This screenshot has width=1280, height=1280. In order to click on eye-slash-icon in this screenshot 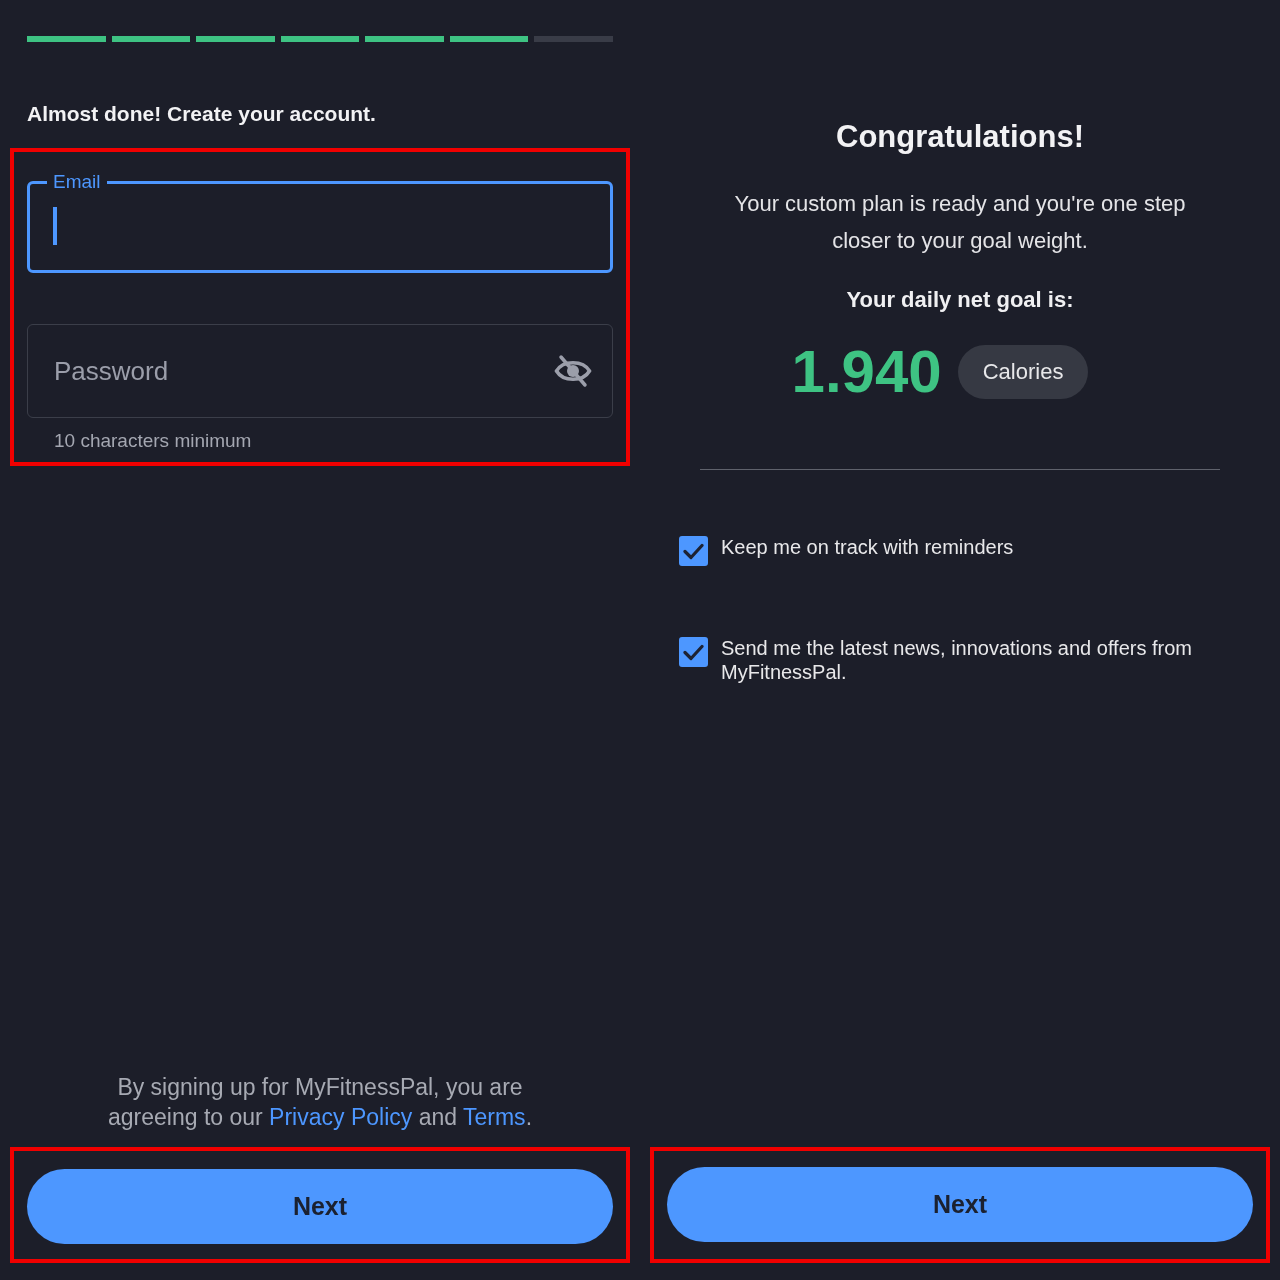, I will do `click(573, 371)`.